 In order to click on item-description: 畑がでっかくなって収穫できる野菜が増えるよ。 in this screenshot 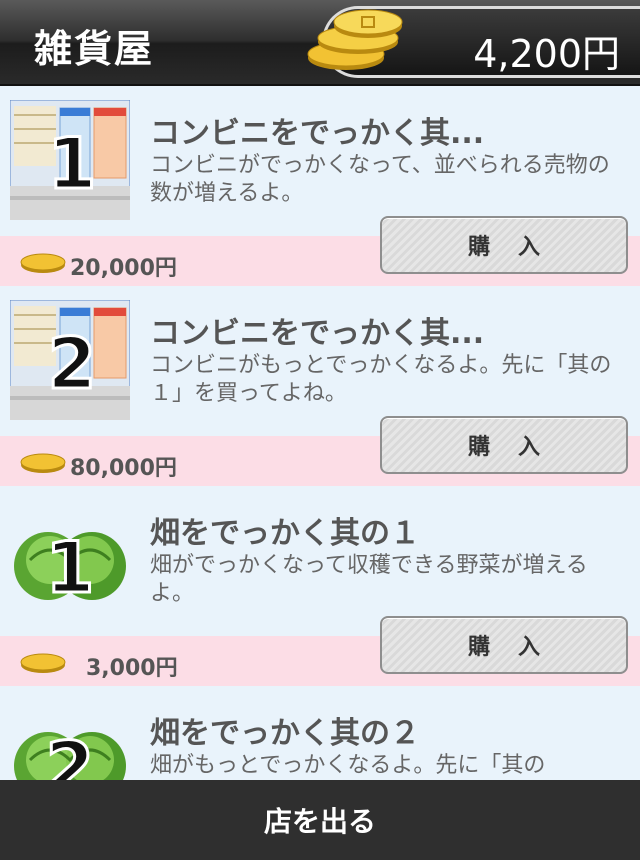, I will do `click(369, 579)`.